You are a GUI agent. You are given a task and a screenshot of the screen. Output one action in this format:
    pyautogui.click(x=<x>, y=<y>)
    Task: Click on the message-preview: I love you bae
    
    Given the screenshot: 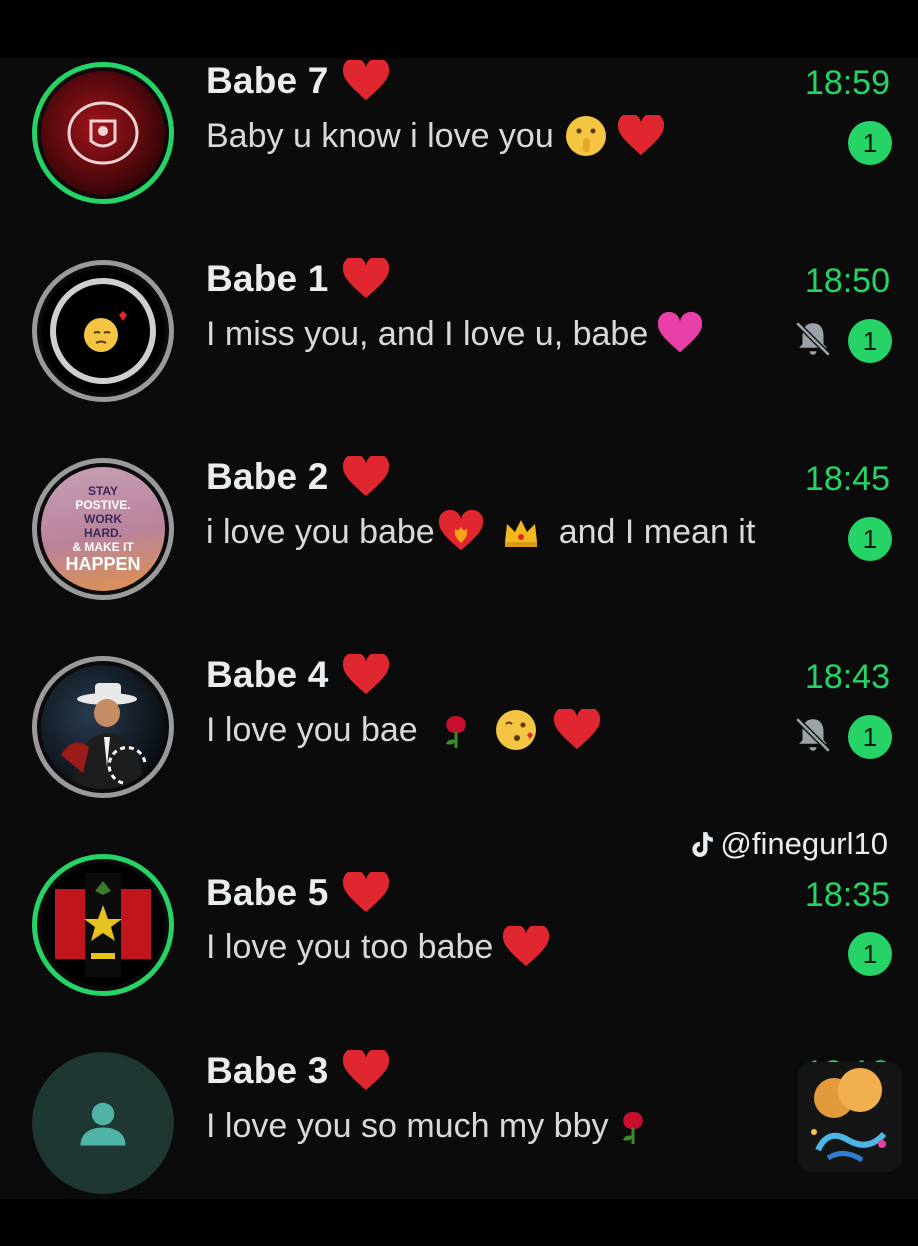 What is the action you would take?
    pyautogui.click(x=403, y=730)
    